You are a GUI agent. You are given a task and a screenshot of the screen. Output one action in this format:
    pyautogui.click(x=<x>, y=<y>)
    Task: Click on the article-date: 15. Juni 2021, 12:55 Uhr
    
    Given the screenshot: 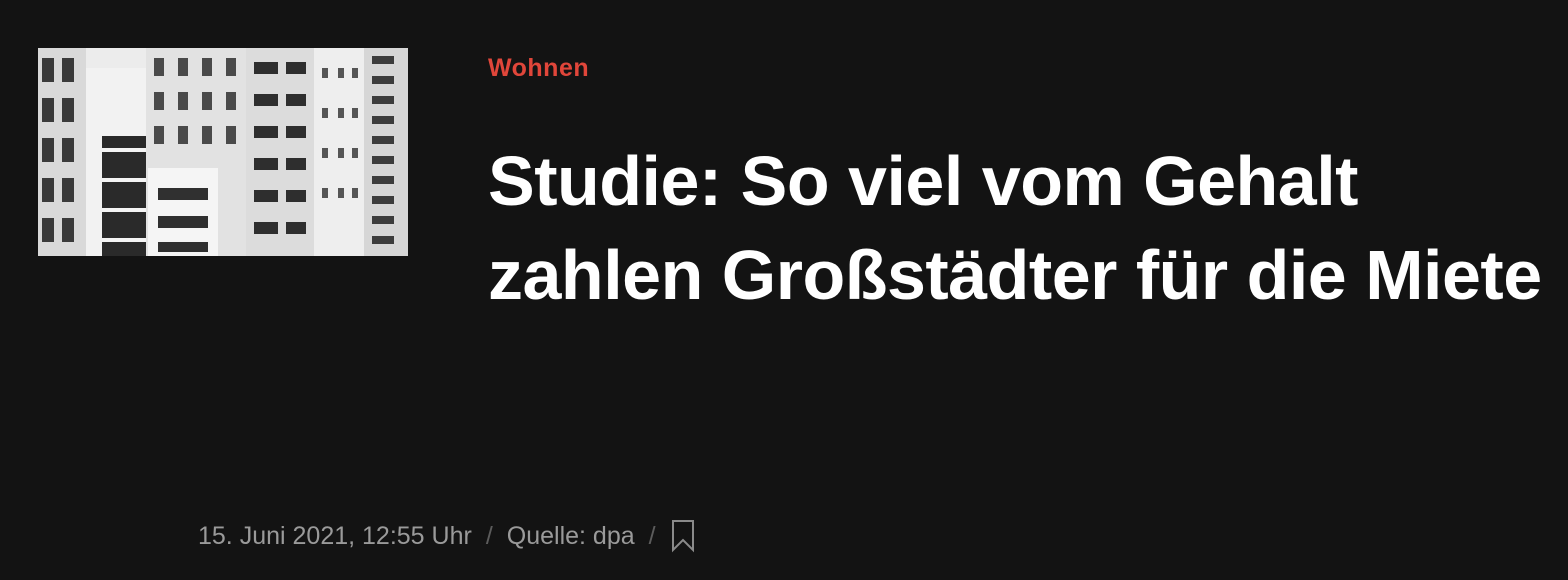 What is the action you would take?
    pyautogui.click(x=335, y=535)
    